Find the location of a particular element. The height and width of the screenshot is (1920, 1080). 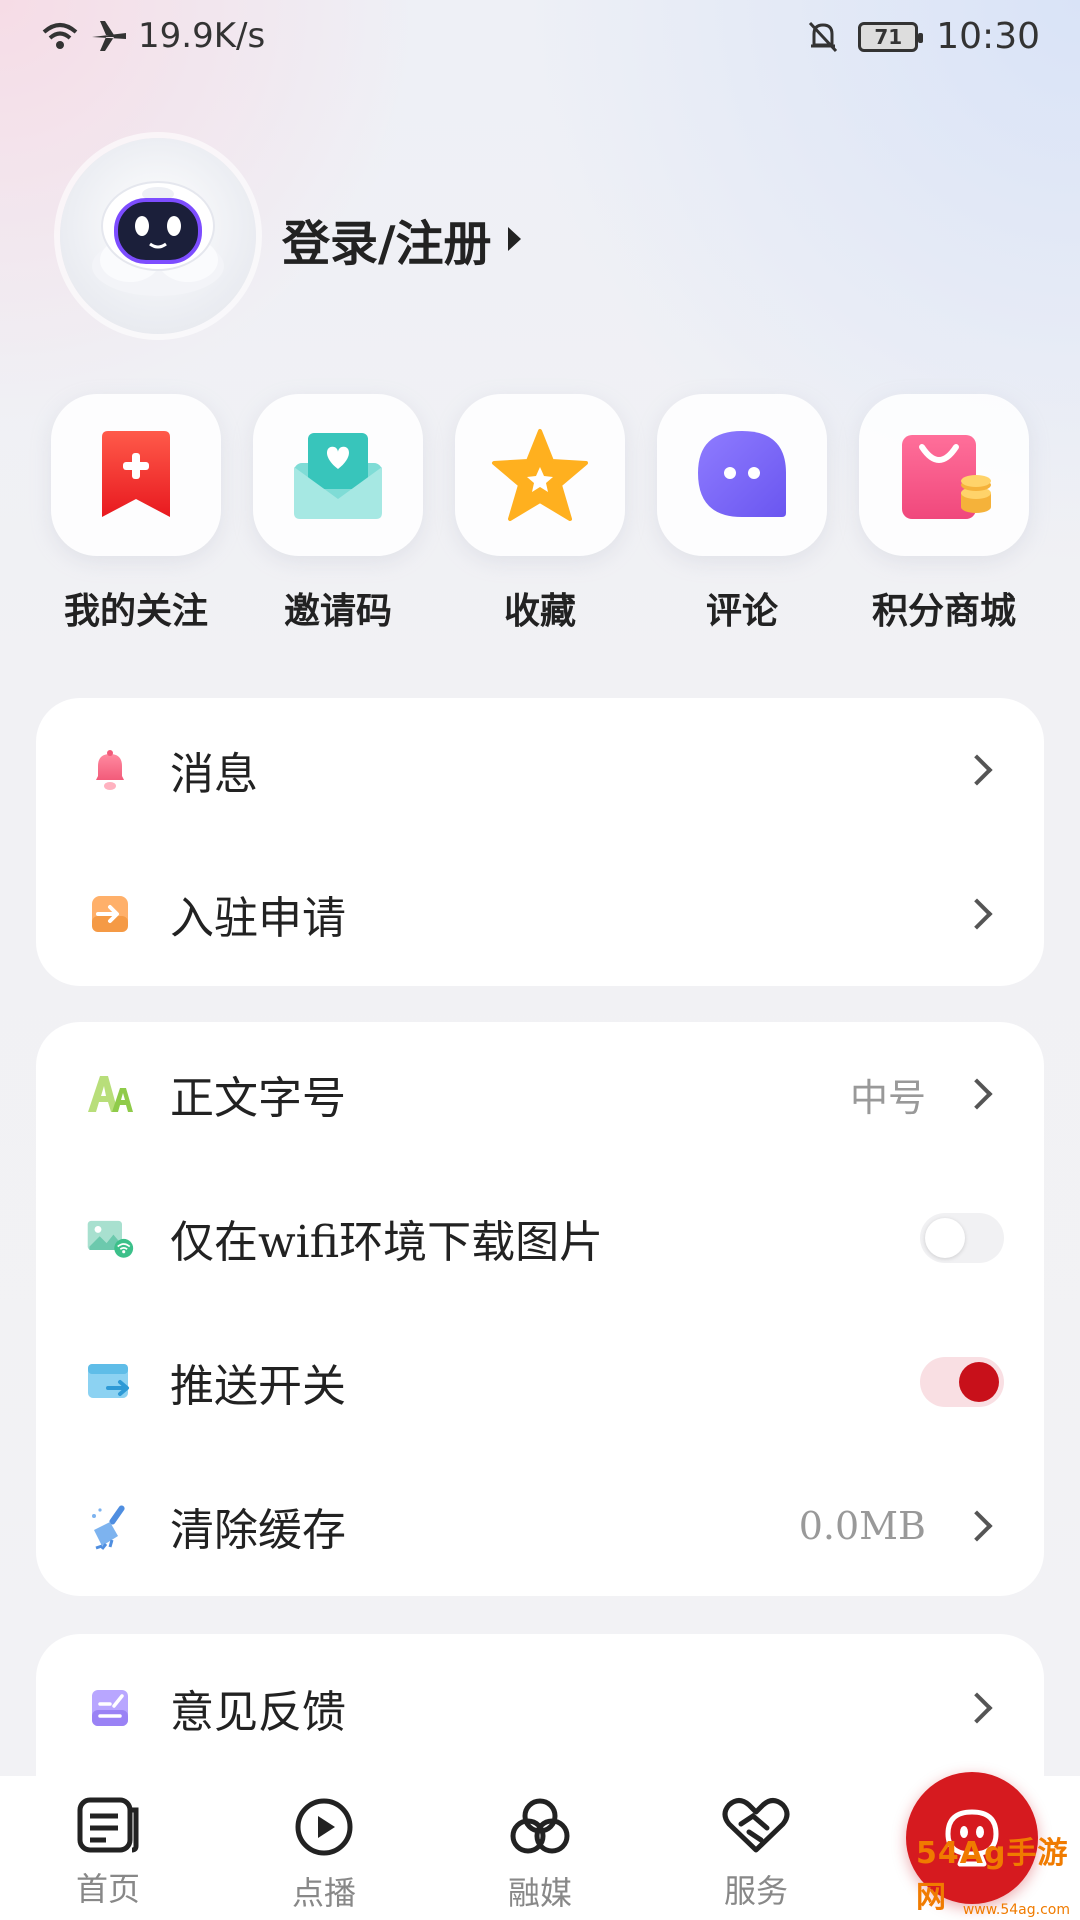

purple-chat-bubble-icon is located at coordinates (742, 474).